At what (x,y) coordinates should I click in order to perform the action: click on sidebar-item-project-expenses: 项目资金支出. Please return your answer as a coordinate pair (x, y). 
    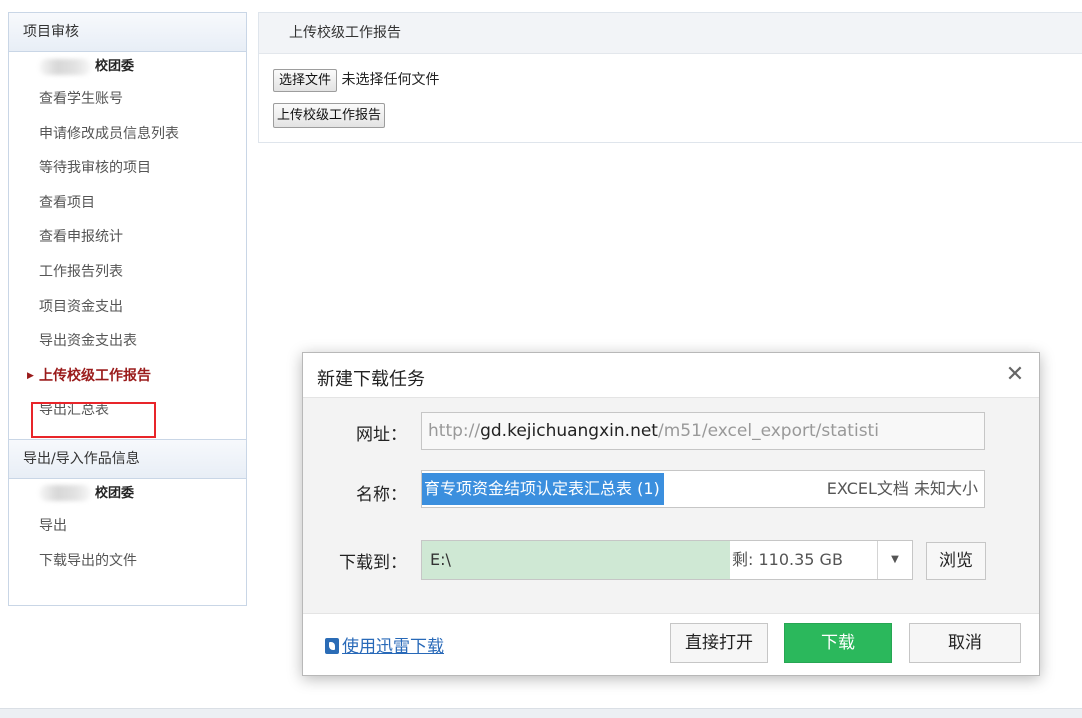
    Looking at the image, I should click on (127, 307).